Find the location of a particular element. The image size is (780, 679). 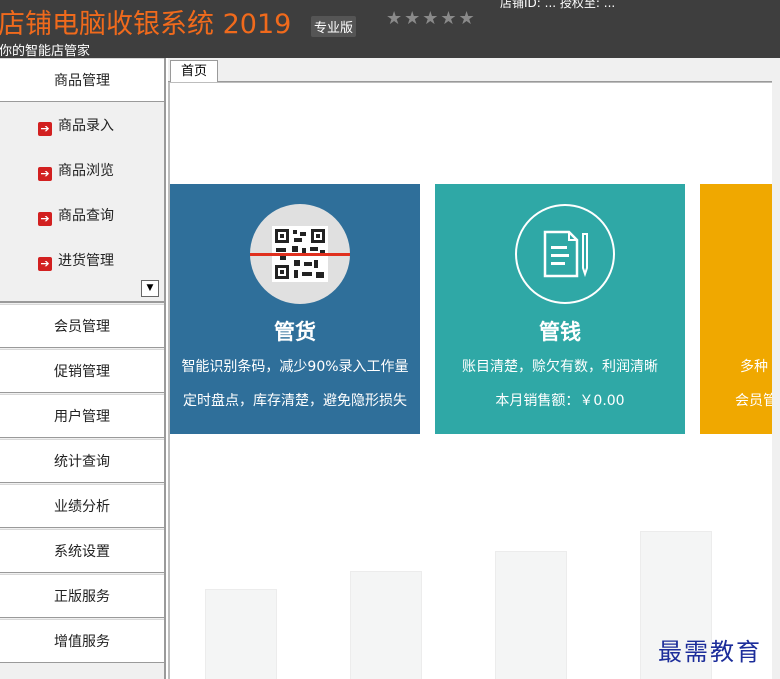

sidebar-item-statistics: 统计查询 is located at coordinates (82, 461).